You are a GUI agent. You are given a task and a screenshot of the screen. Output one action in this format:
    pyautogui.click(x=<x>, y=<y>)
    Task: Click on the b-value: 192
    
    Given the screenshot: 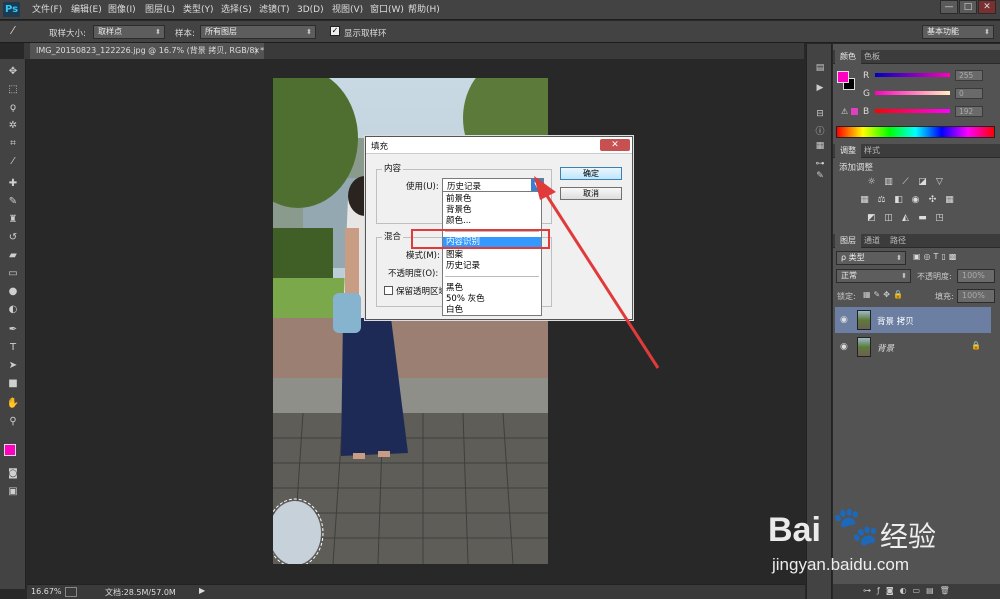 What is the action you would take?
    pyautogui.click(x=969, y=111)
    